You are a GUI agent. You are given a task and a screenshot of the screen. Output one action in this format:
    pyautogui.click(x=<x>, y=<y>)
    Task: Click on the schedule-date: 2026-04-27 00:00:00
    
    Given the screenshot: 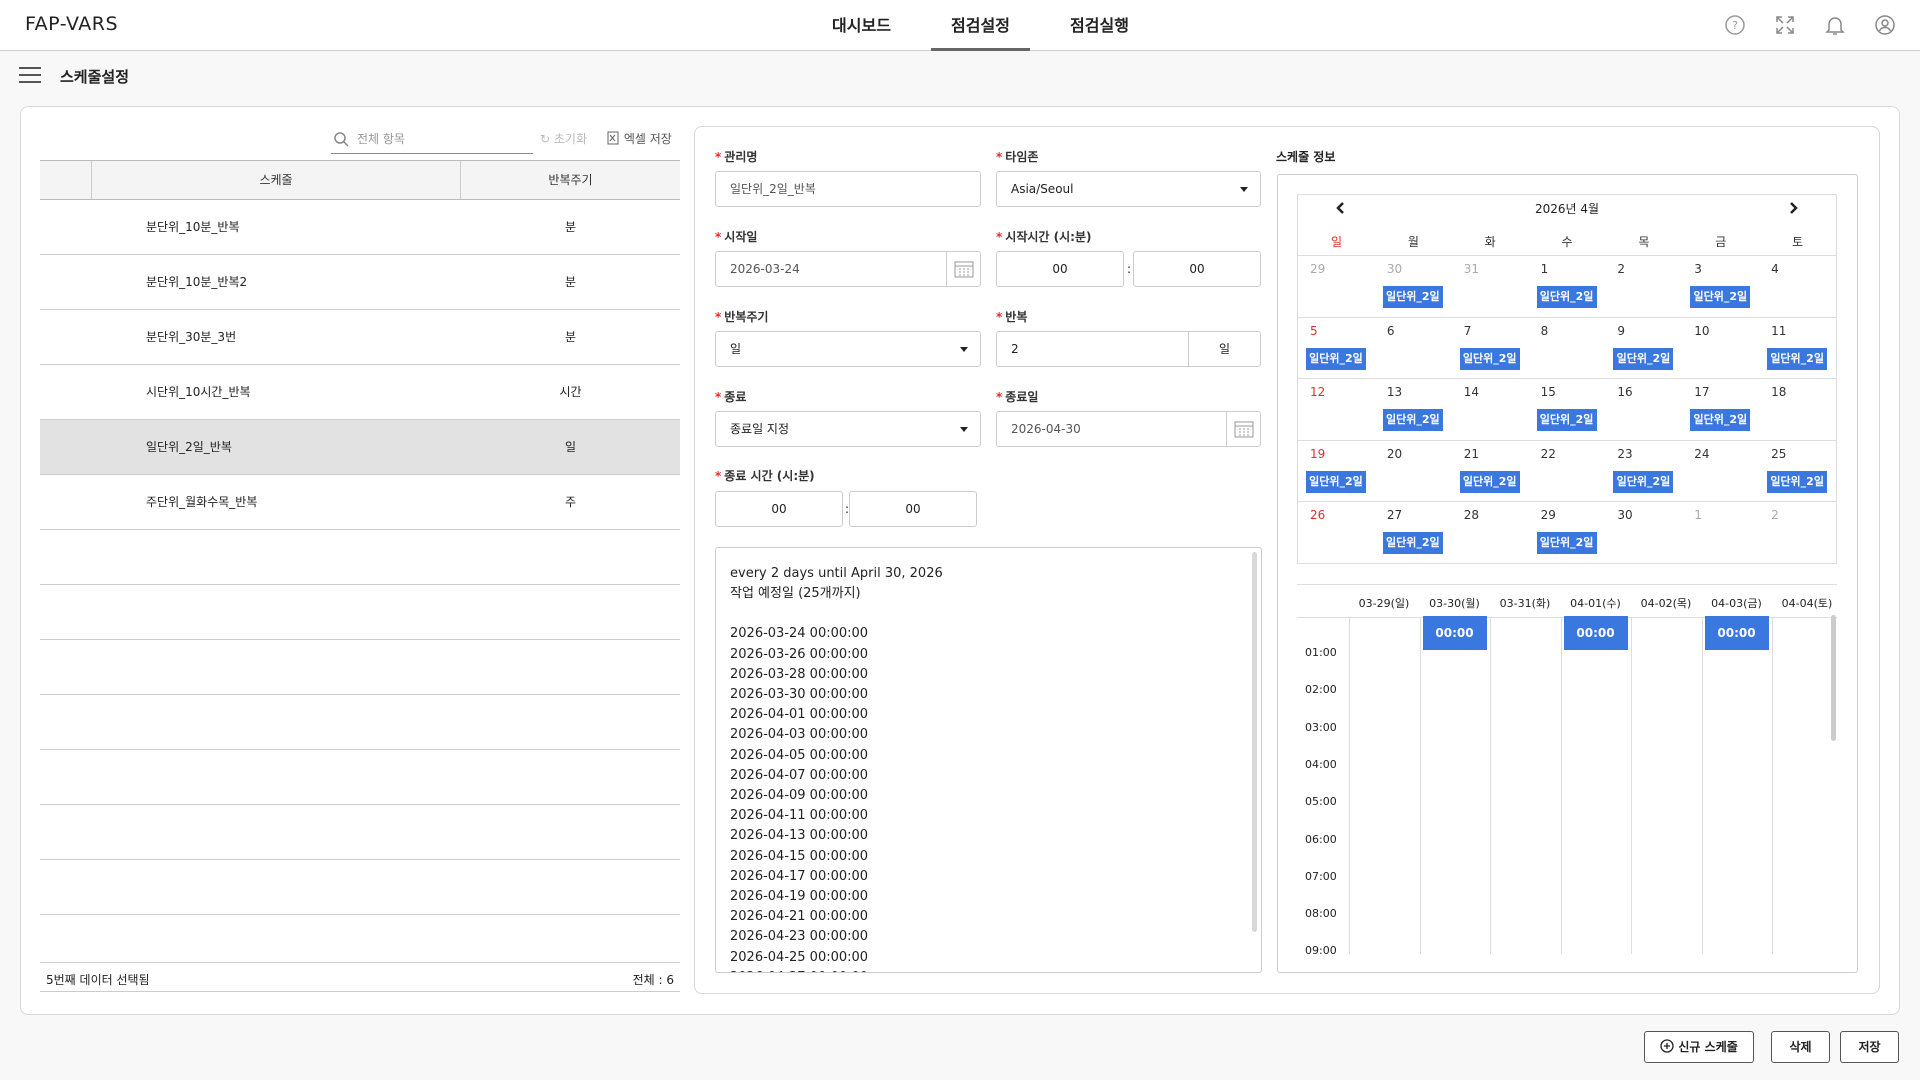 What is the action you would take?
    pyautogui.click(x=988, y=970)
    